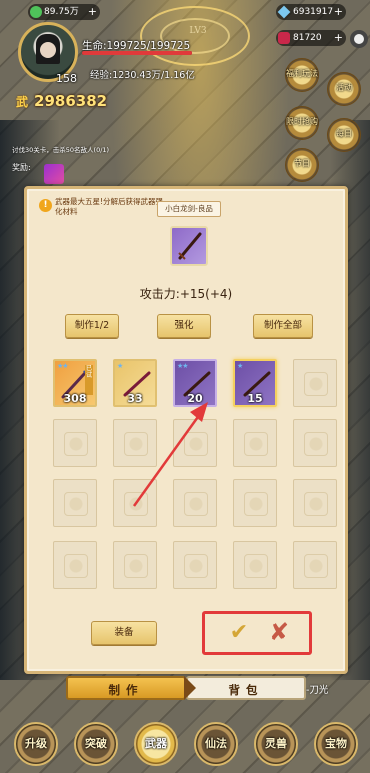  What do you see at coordinates (198, 31) in the screenshot?
I see `magic-circle-label: LV3` at bounding box center [198, 31].